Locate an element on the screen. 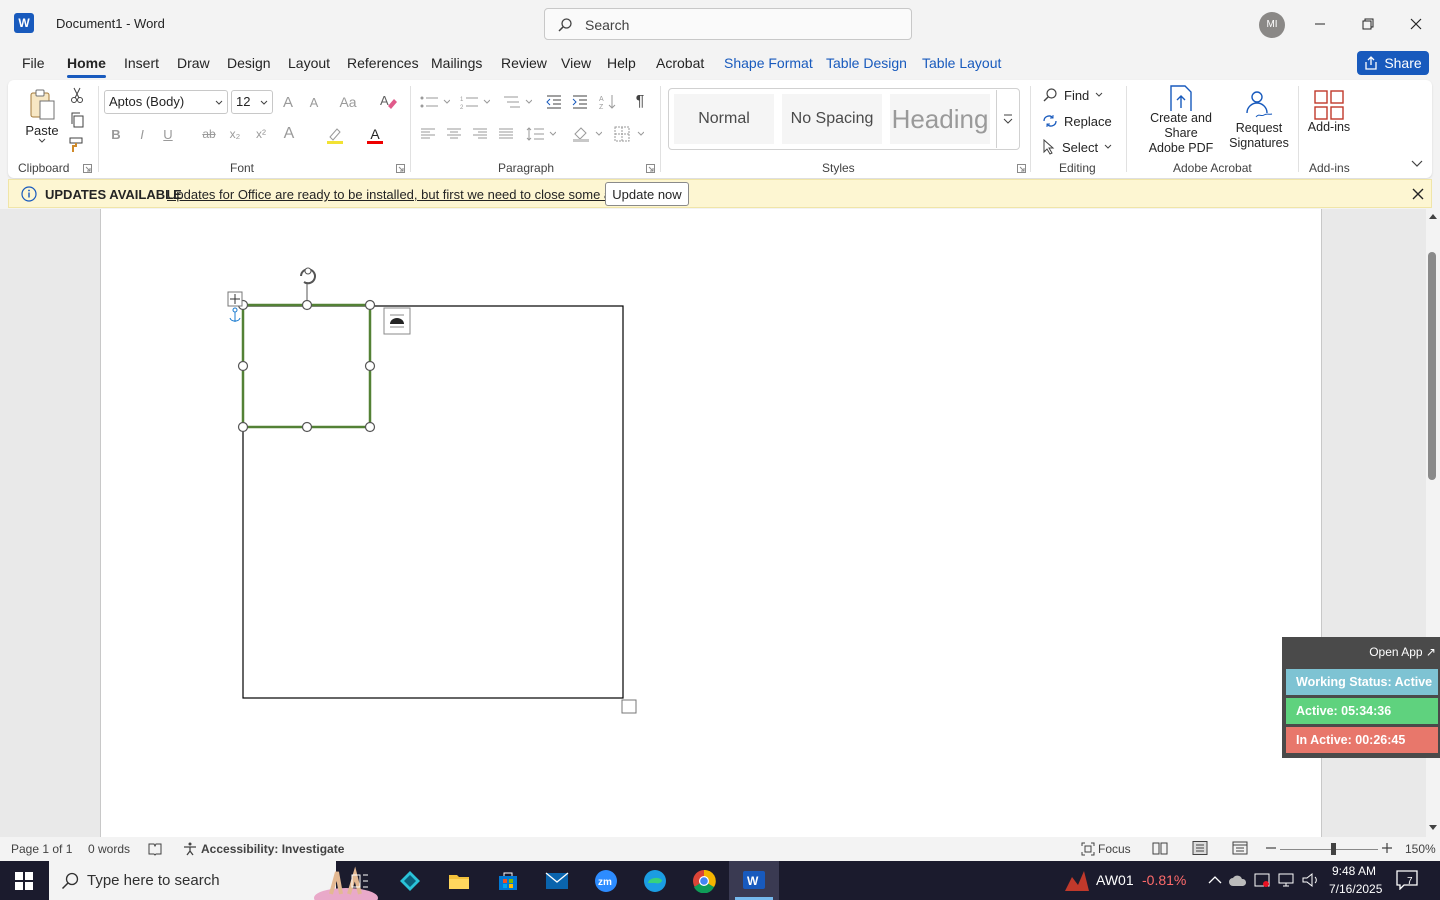 The image size is (1440, 900). select-button: Select is located at coordinates (1078, 147).